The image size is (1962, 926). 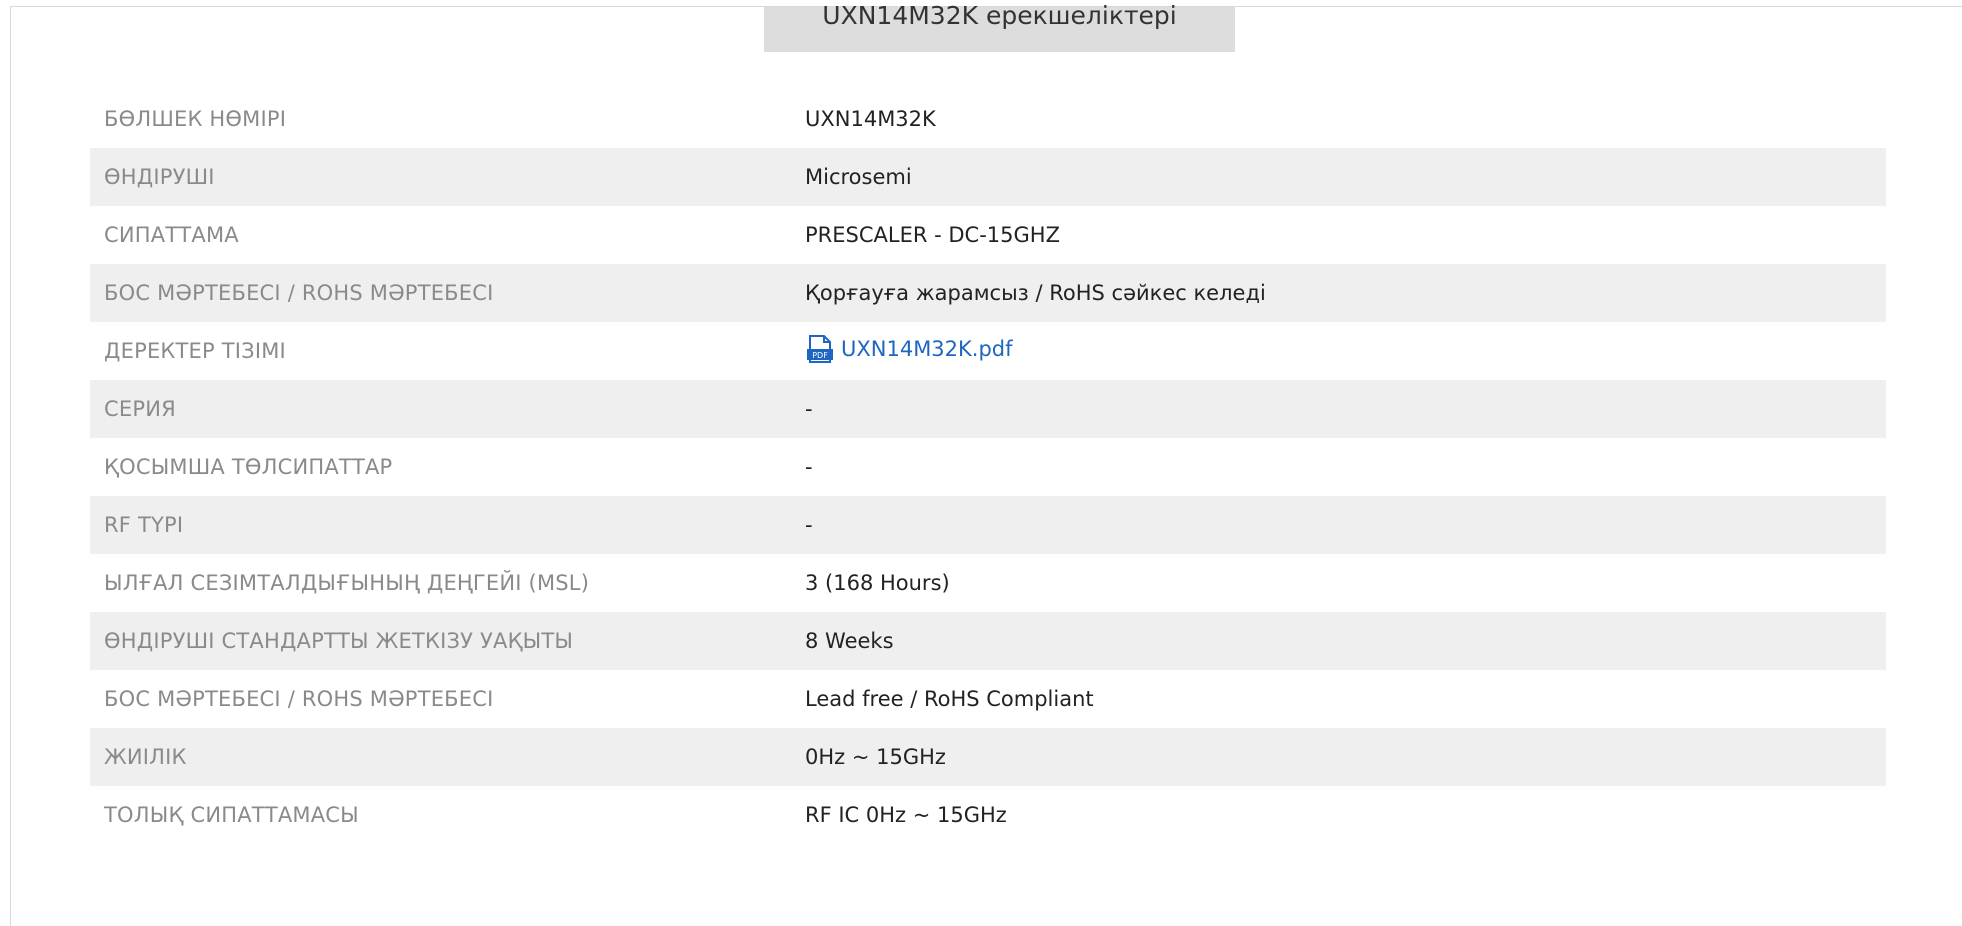 What do you see at coordinates (949, 699) in the screenshot?
I see `spec-value-rohs-status: Lead free / RoHS Compliant` at bounding box center [949, 699].